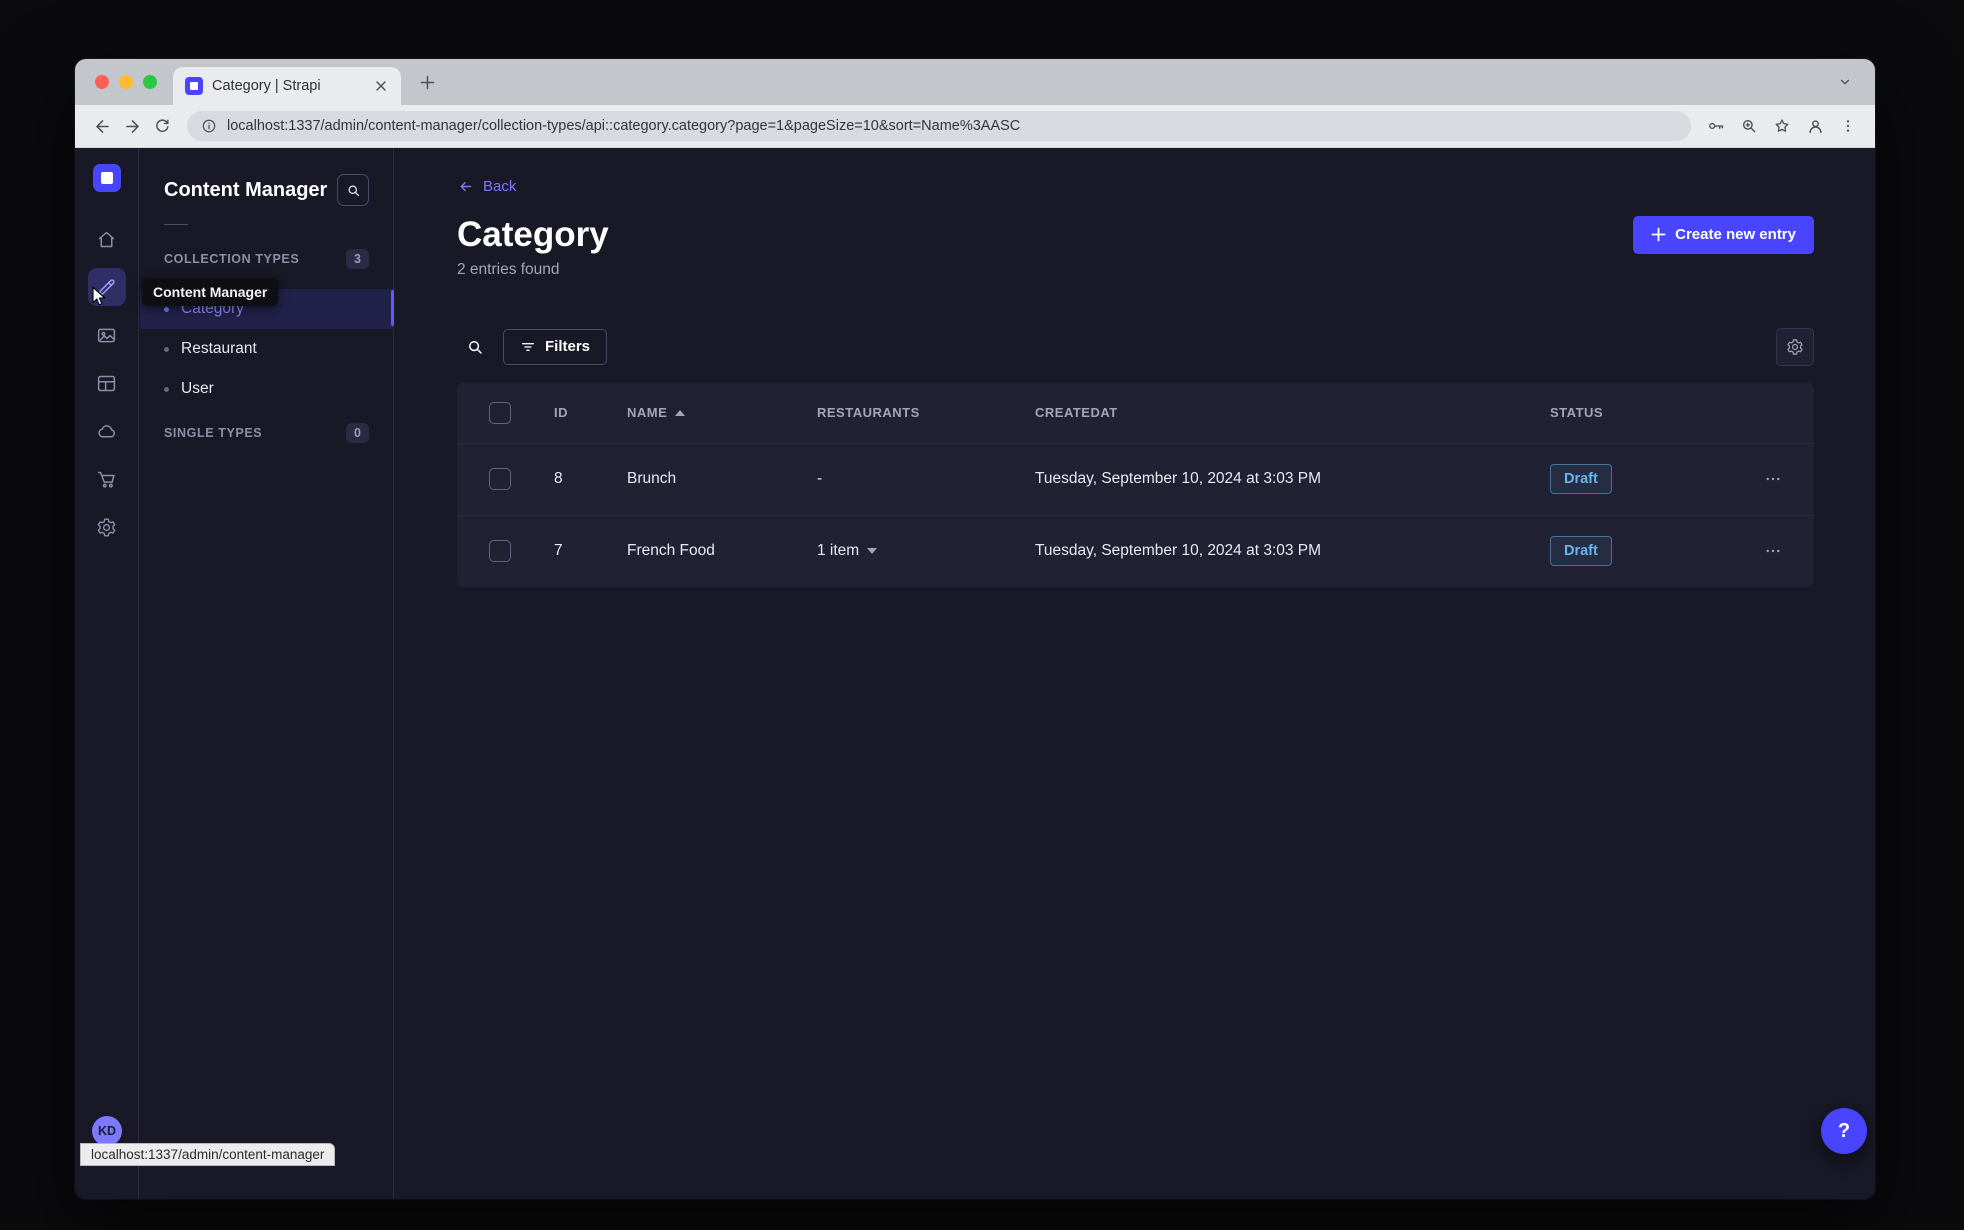  What do you see at coordinates (558, 478) in the screenshot?
I see `cell-id: 8` at bounding box center [558, 478].